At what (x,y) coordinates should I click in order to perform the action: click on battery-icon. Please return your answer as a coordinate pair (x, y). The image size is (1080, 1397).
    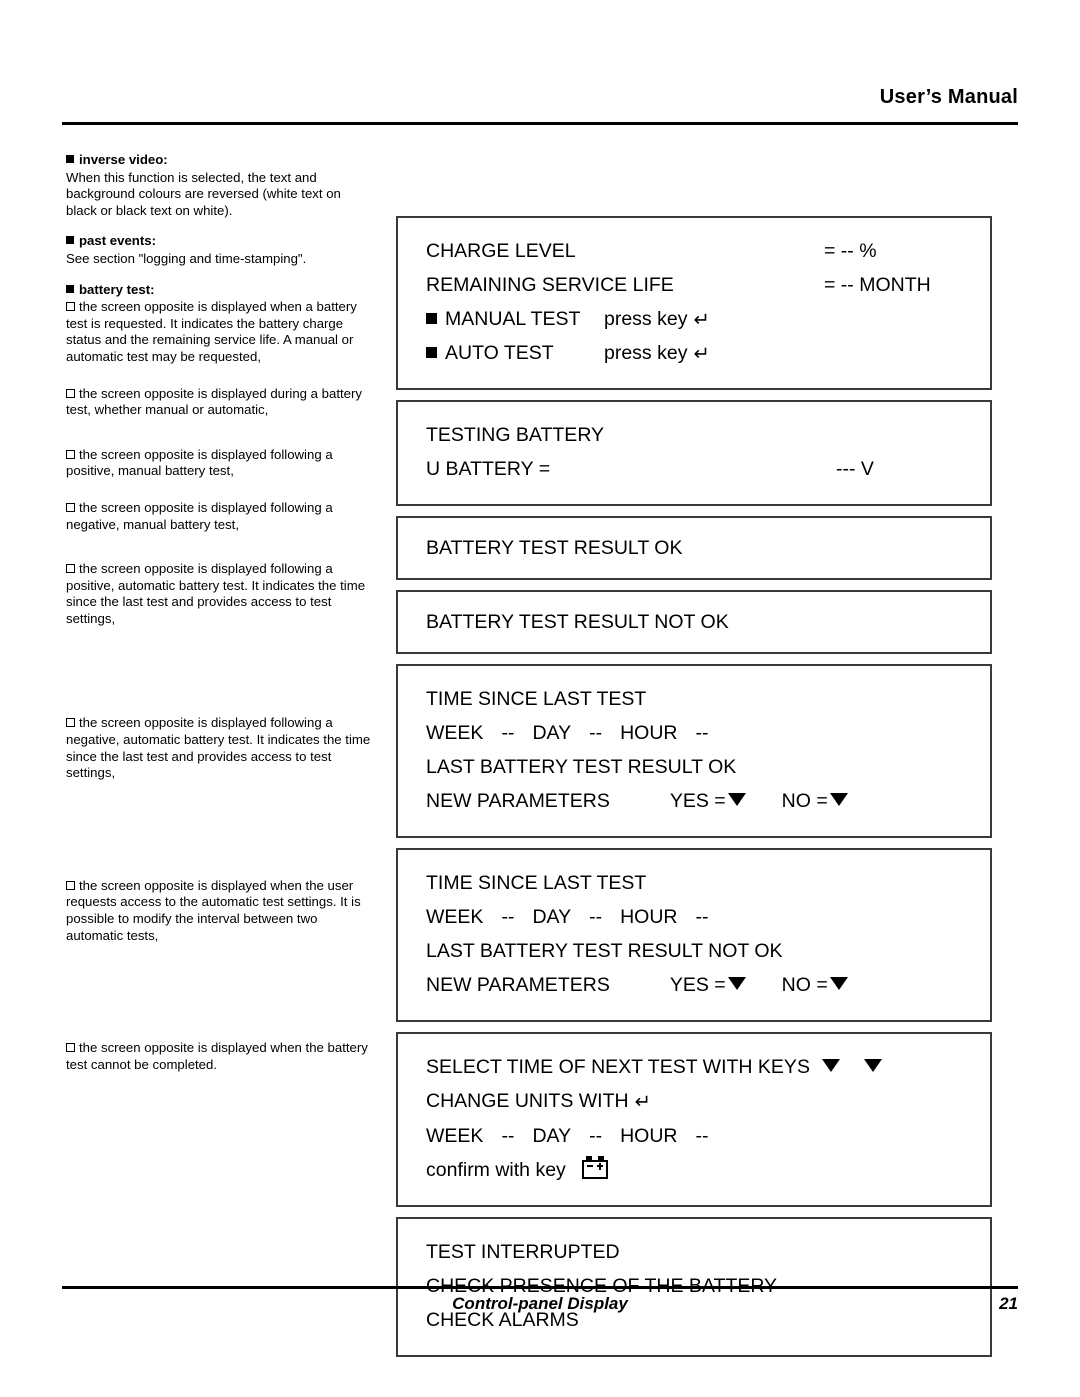
    Looking at the image, I should click on (594, 1167).